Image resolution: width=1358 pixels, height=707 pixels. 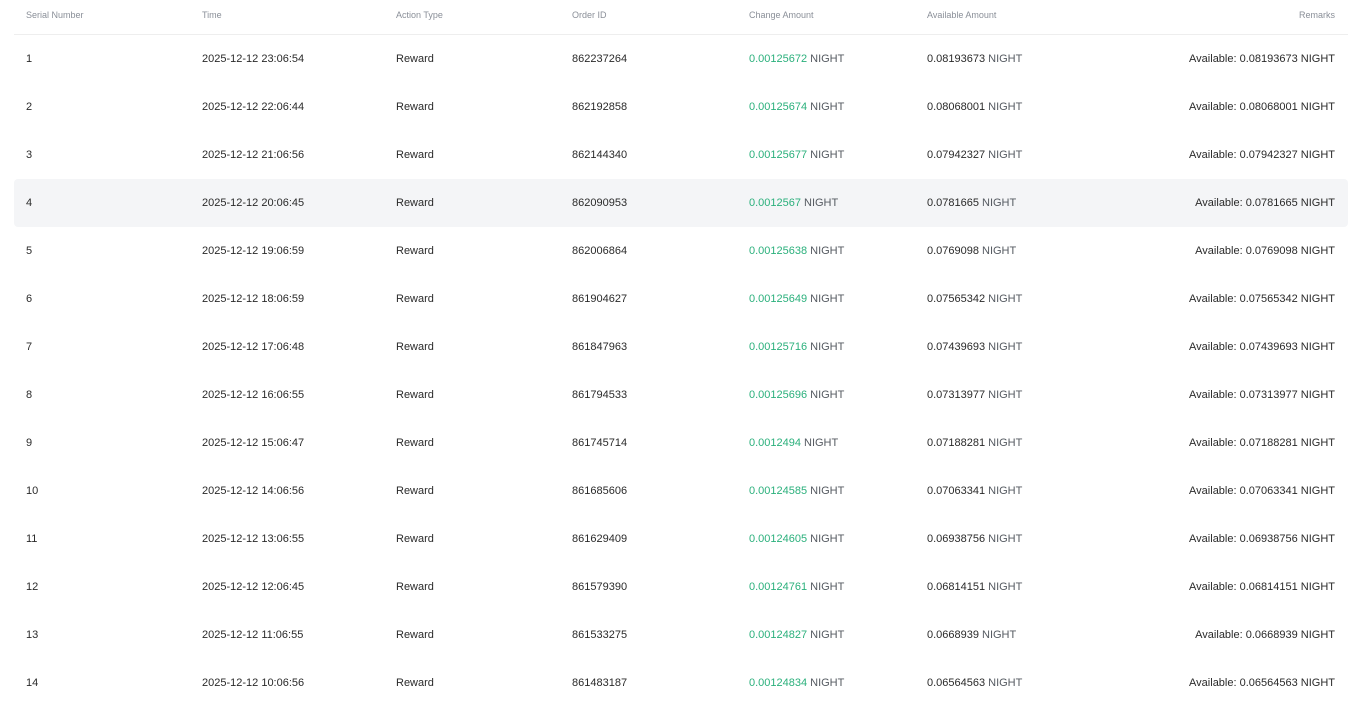 I want to click on order-id-cell: 861685606, so click(x=599, y=491).